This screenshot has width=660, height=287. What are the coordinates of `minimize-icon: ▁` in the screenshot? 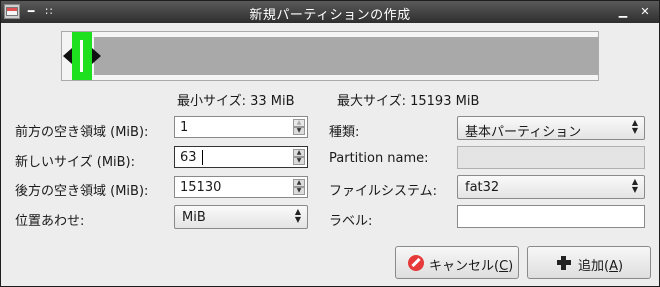 It's located at (623, 11).